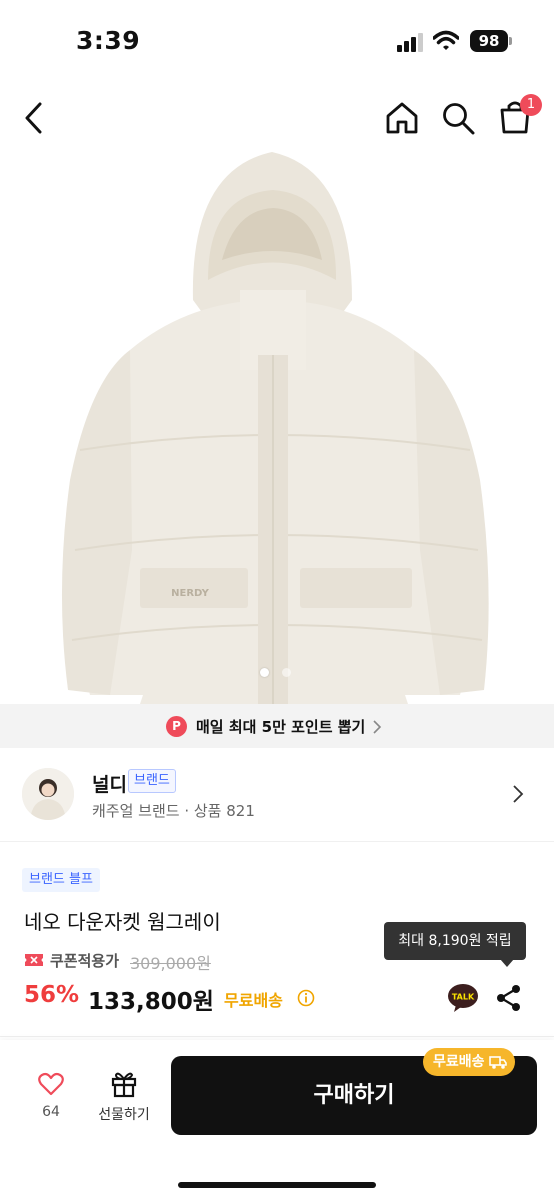 The image size is (554, 1200). Describe the element at coordinates (173, 811) in the screenshot. I see `brand-description: 캐주얼 브랜드 · 상품 821` at that location.